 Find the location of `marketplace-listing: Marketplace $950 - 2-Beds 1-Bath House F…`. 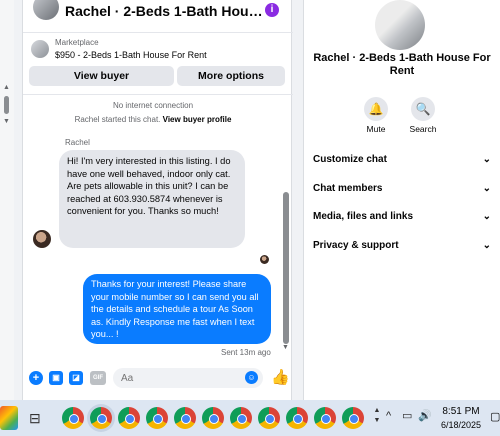

marketplace-listing: Marketplace $950 - 2-Beds 1-Bath House F… is located at coordinates (159, 50).